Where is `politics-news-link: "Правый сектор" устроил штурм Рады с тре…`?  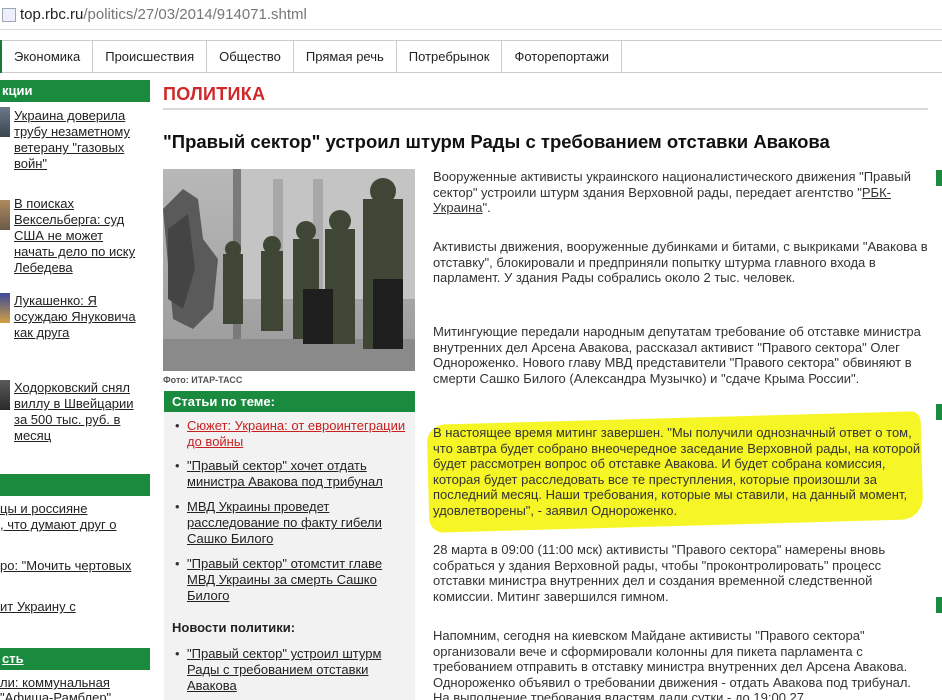
politics-news-link: "Правый сектор" устроил штурм Рады с тре… is located at coordinates (284, 669).